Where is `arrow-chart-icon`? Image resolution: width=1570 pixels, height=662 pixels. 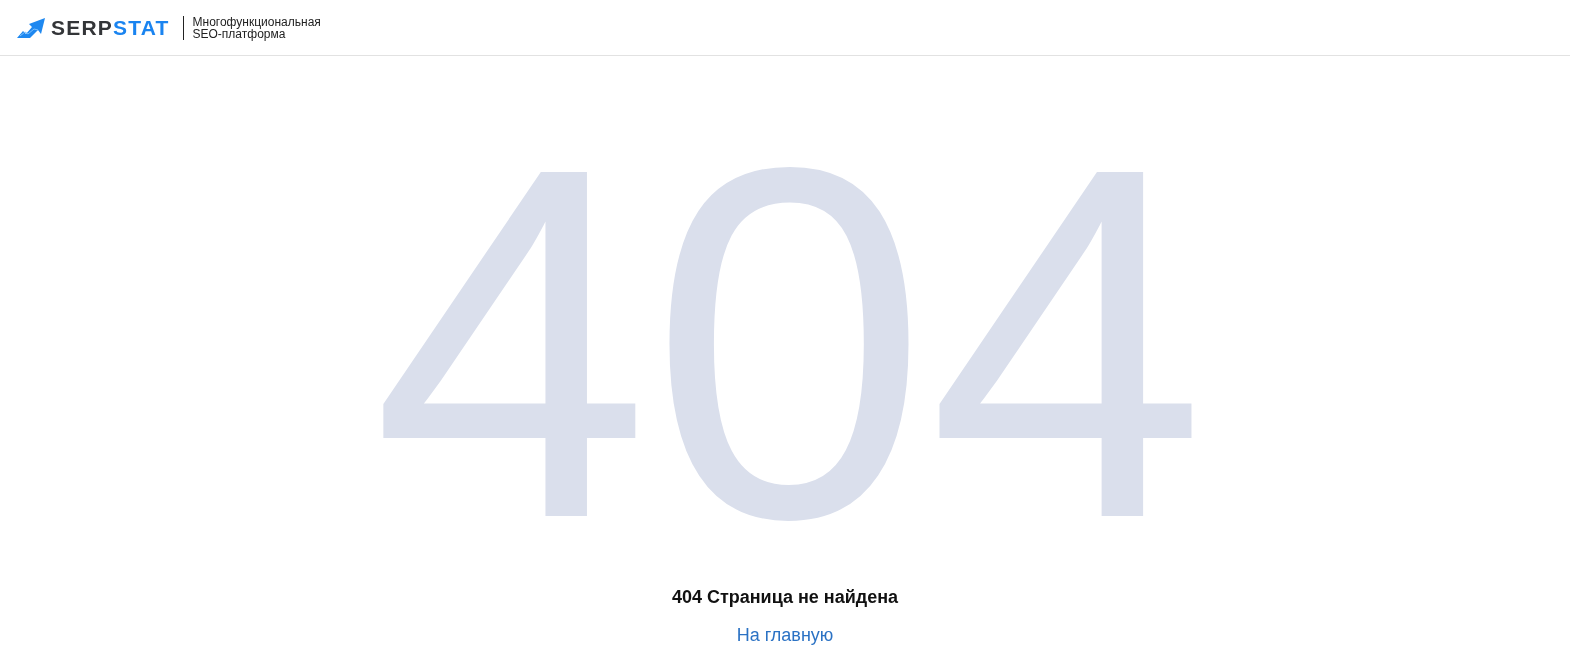
arrow-chart-icon is located at coordinates (31, 27).